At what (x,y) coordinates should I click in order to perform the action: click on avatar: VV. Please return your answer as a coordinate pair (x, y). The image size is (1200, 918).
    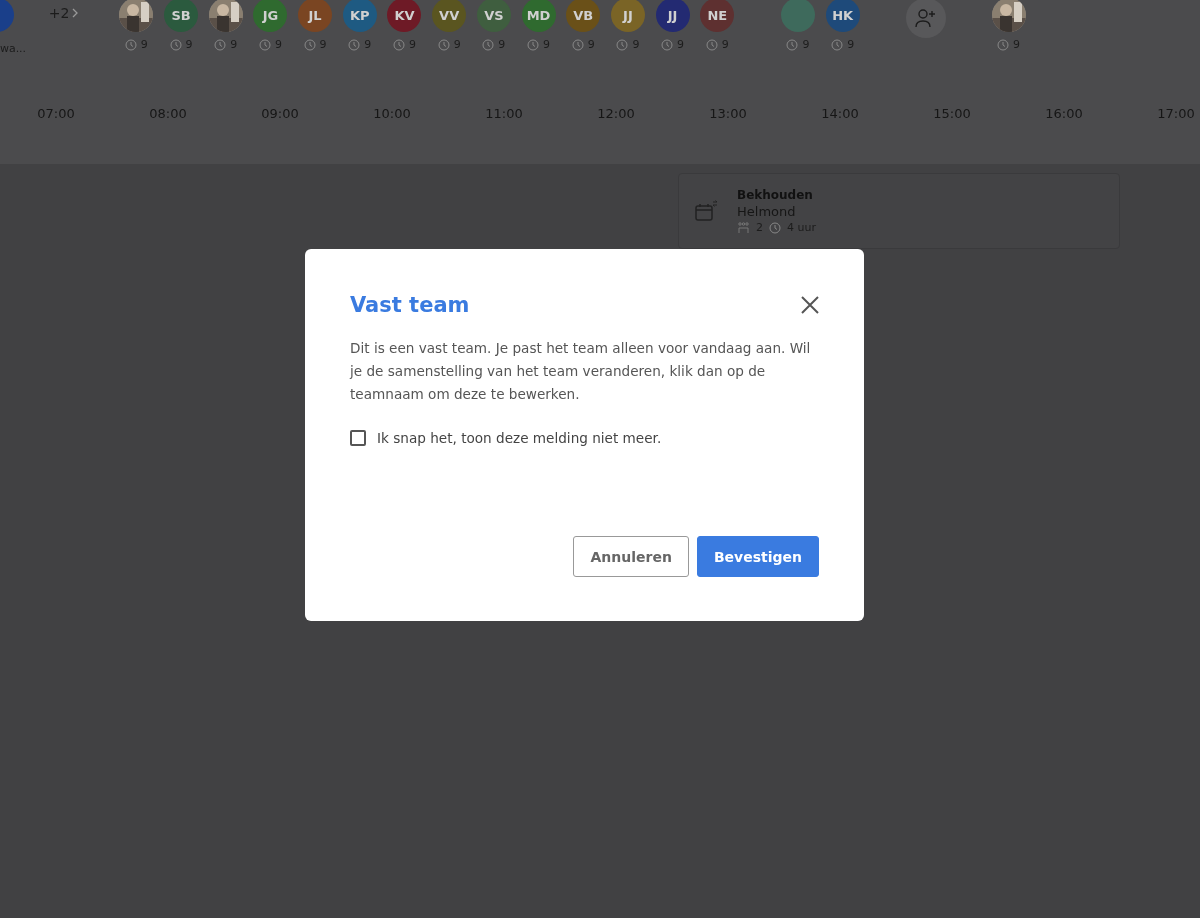
    Looking at the image, I should click on (449, 16).